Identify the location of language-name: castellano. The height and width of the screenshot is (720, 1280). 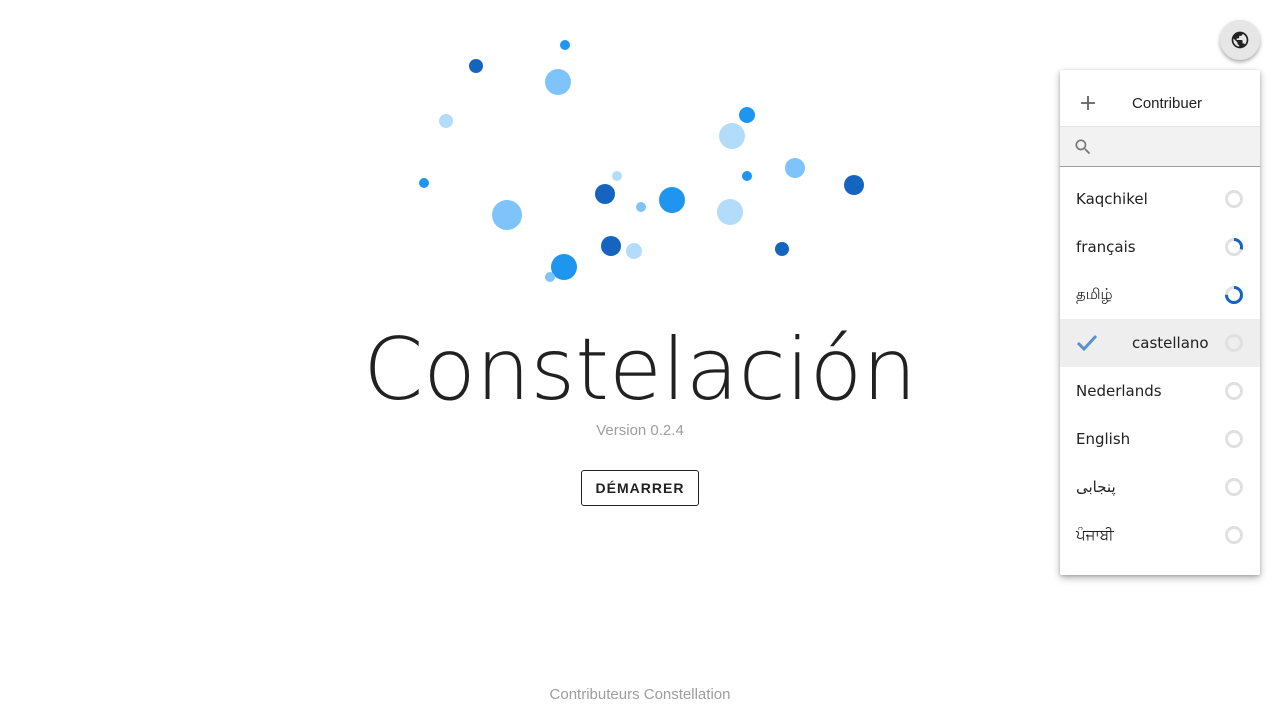
(1170, 343).